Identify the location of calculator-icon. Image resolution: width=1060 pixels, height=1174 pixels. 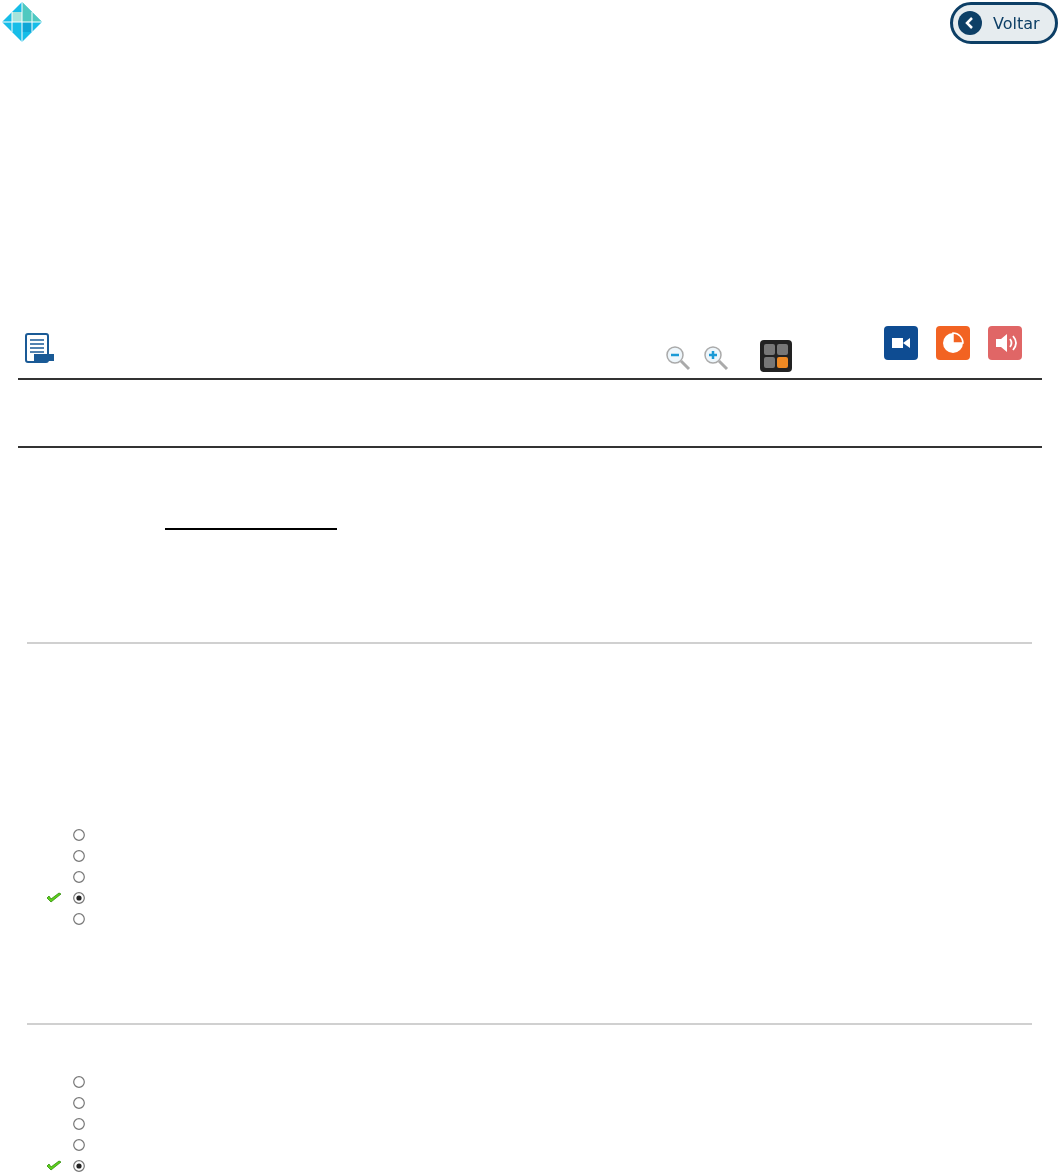
(776, 356).